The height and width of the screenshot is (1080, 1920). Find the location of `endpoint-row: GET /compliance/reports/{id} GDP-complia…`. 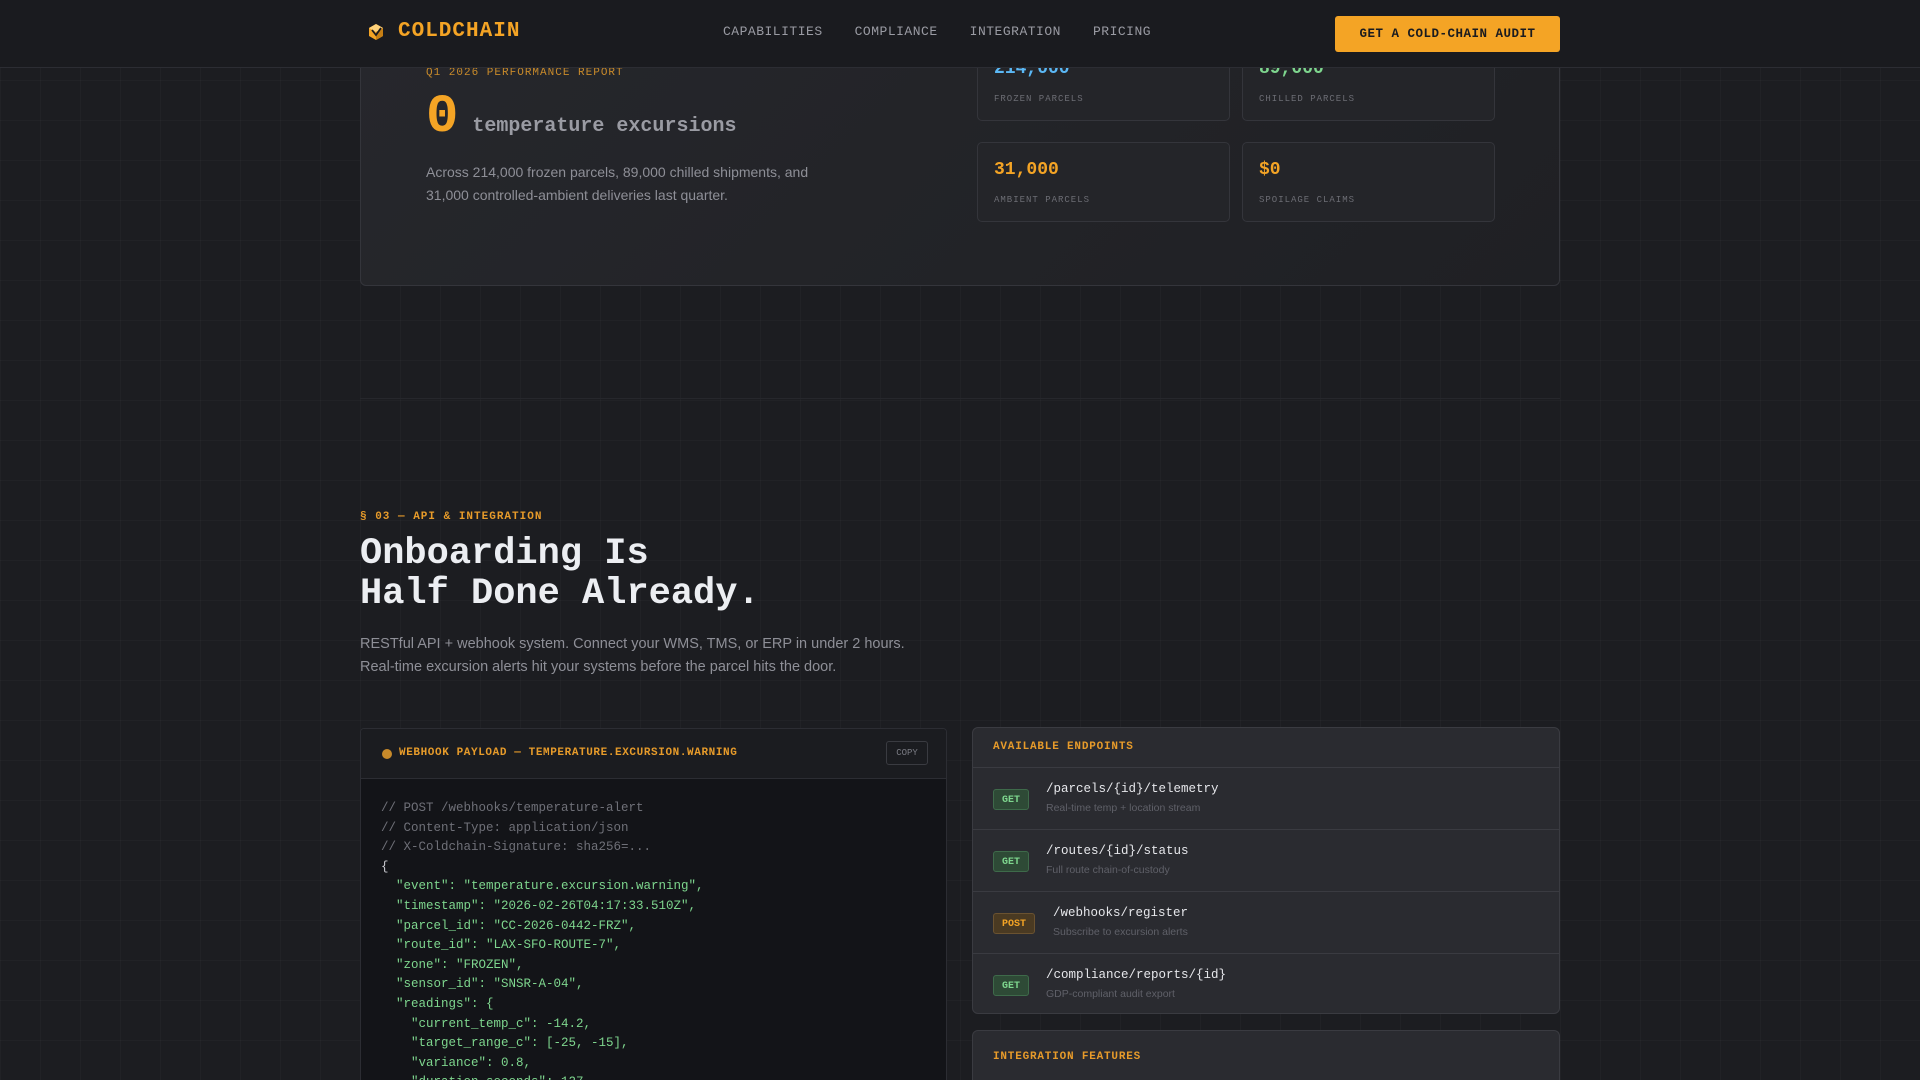

endpoint-row: GET /compliance/reports/{id} GDP-complia… is located at coordinates (1266, 983).